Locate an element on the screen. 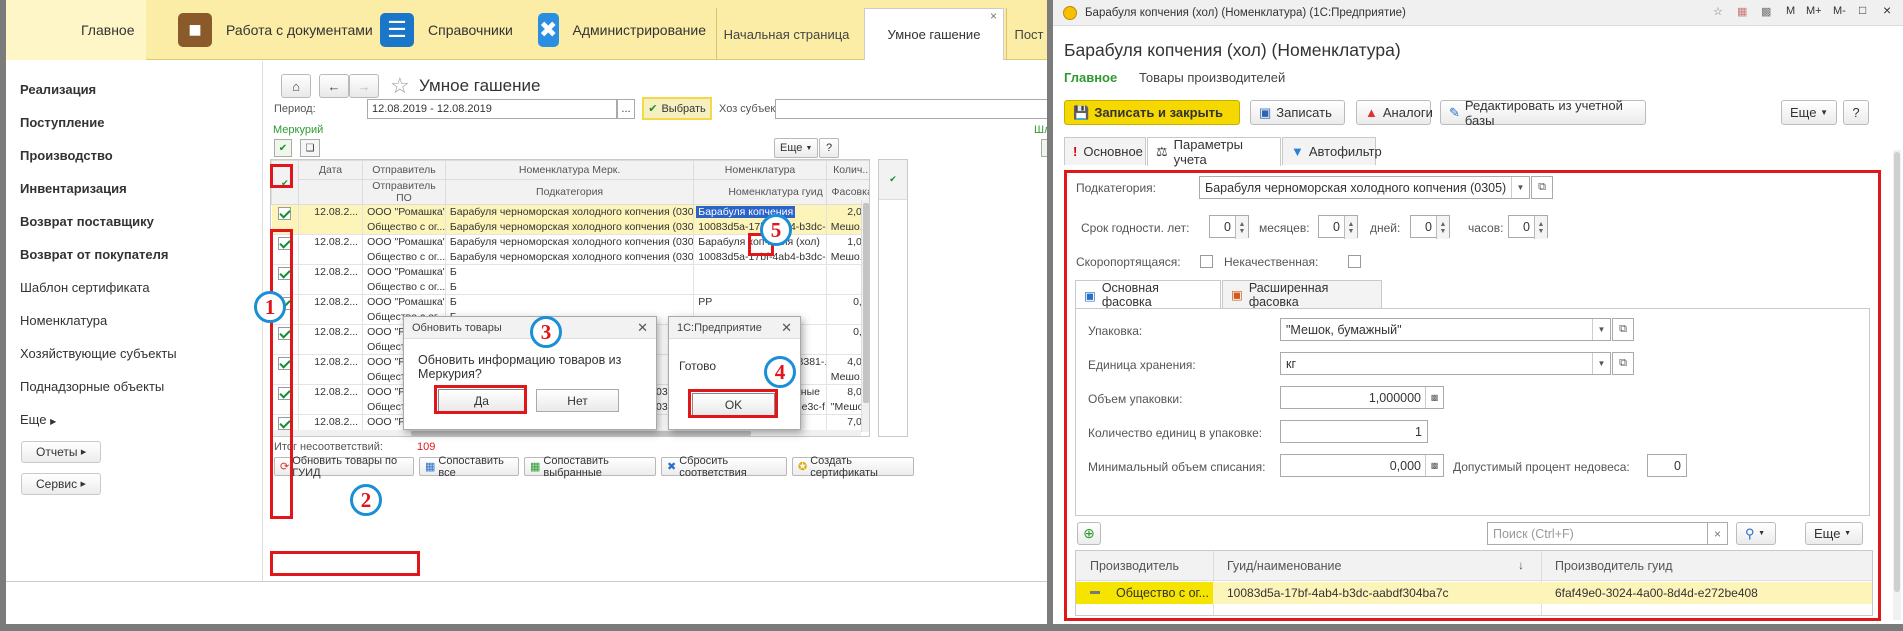  search-input: Поиск (Ctrl+F) is located at coordinates (1597, 533).